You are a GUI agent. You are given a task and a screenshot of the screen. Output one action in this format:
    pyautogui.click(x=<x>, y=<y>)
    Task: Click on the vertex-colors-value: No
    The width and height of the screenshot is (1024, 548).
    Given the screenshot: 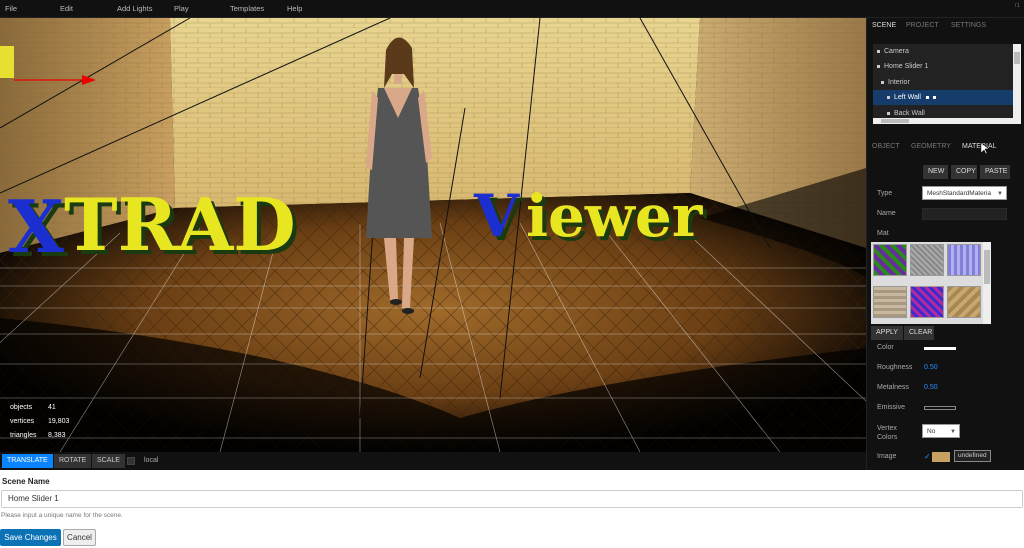 What is the action you would take?
    pyautogui.click(x=931, y=431)
    